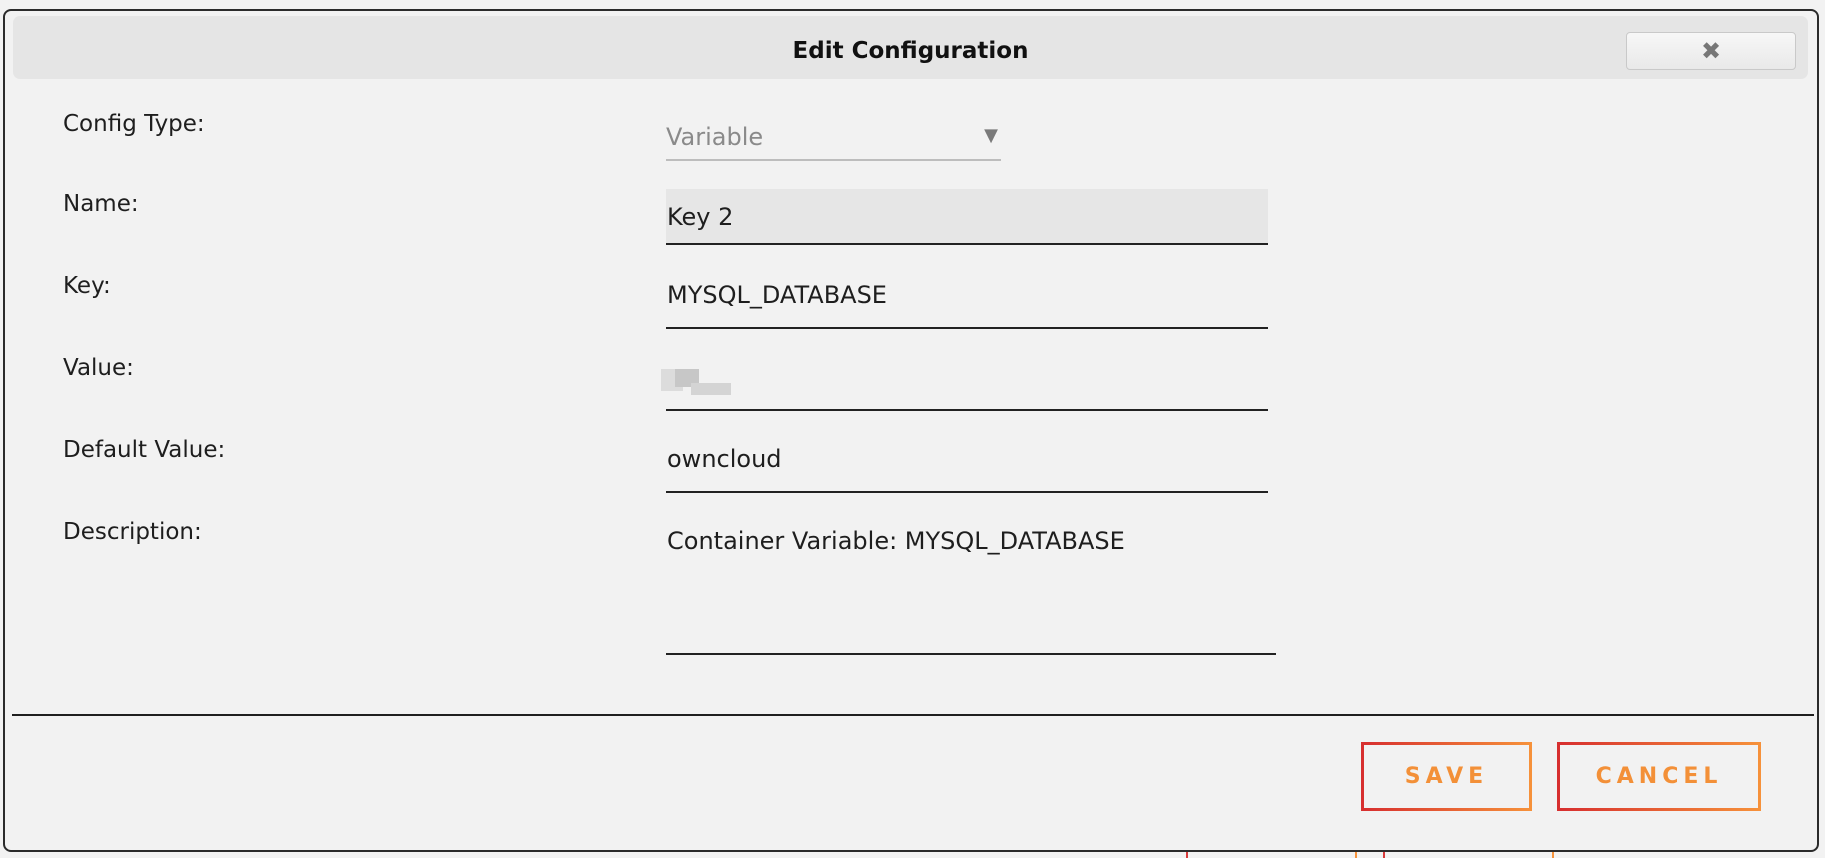  I want to click on footer-divider, so click(913, 715).